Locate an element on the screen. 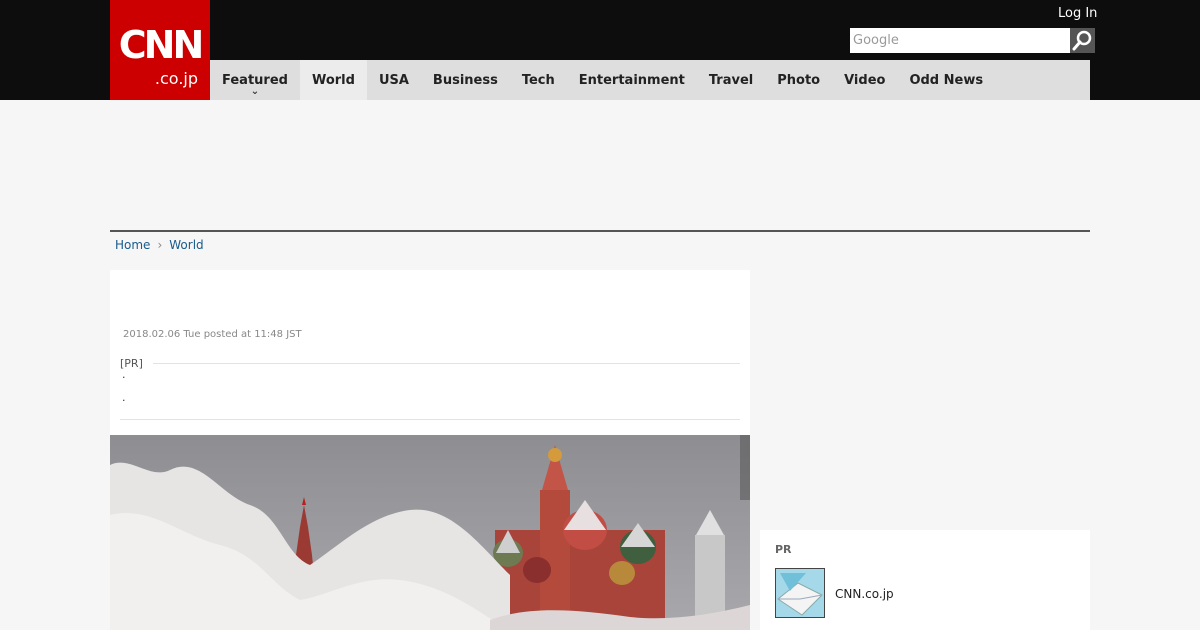 The width and height of the screenshot is (1200, 630). nav-label: USA is located at coordinates (393, 80).